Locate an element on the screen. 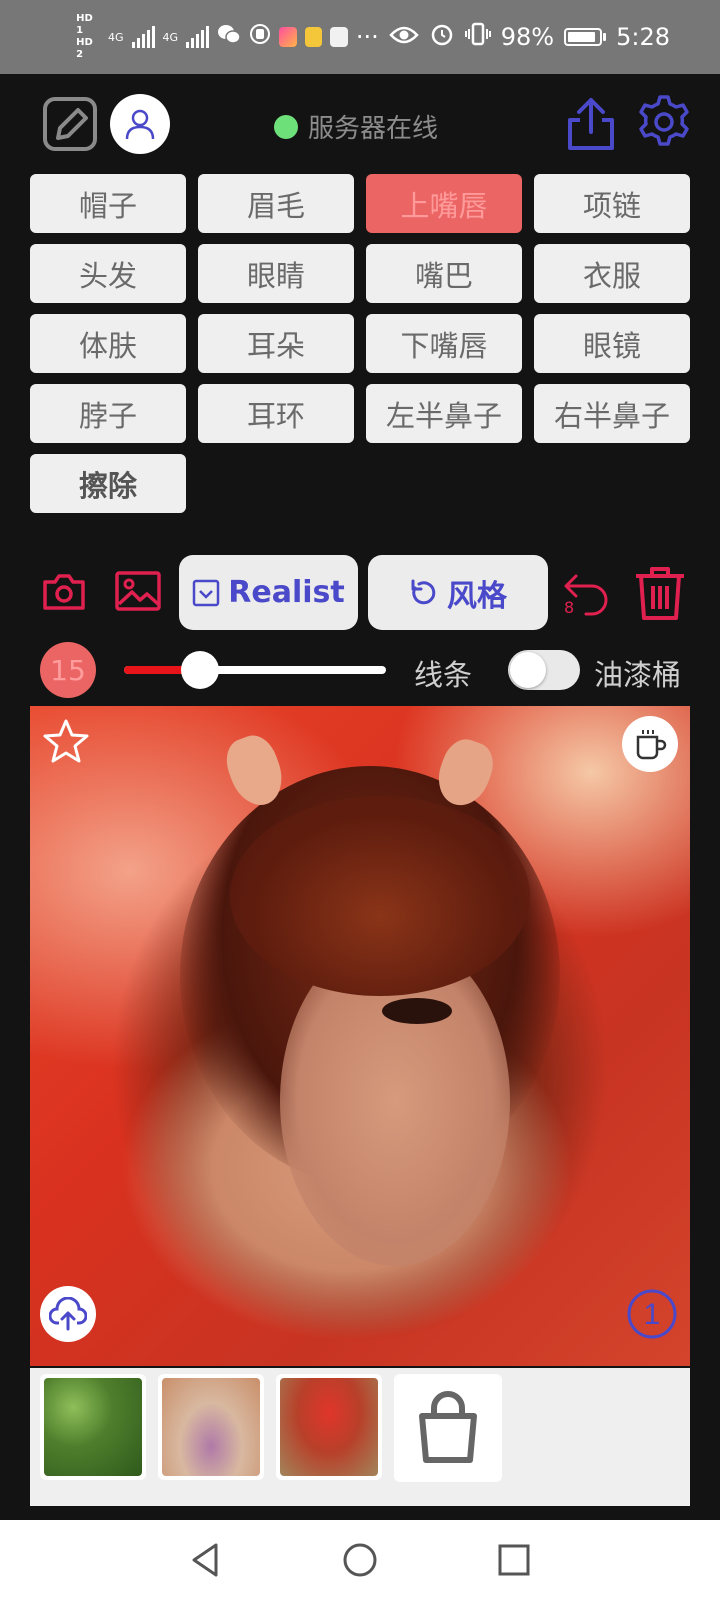 The image size is (720, 1600). gear-icon is located at coordinates (664, 120).